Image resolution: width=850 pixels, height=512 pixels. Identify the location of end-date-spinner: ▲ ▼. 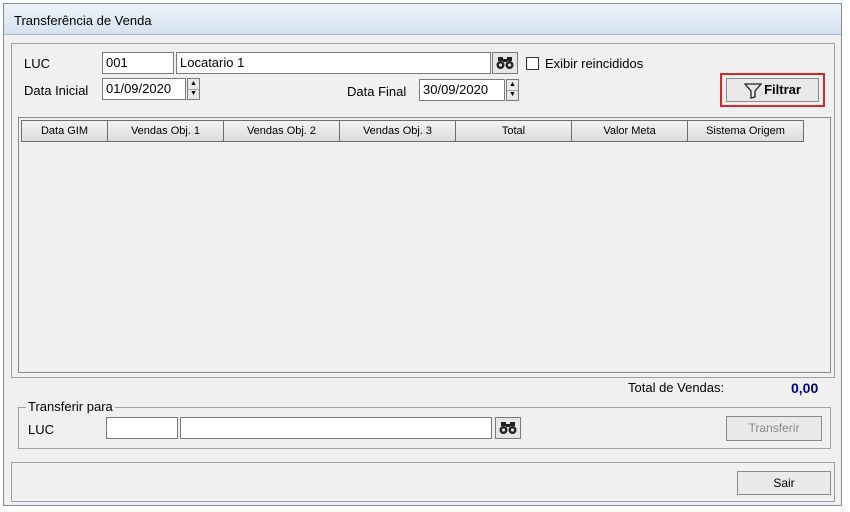
(512, 90).